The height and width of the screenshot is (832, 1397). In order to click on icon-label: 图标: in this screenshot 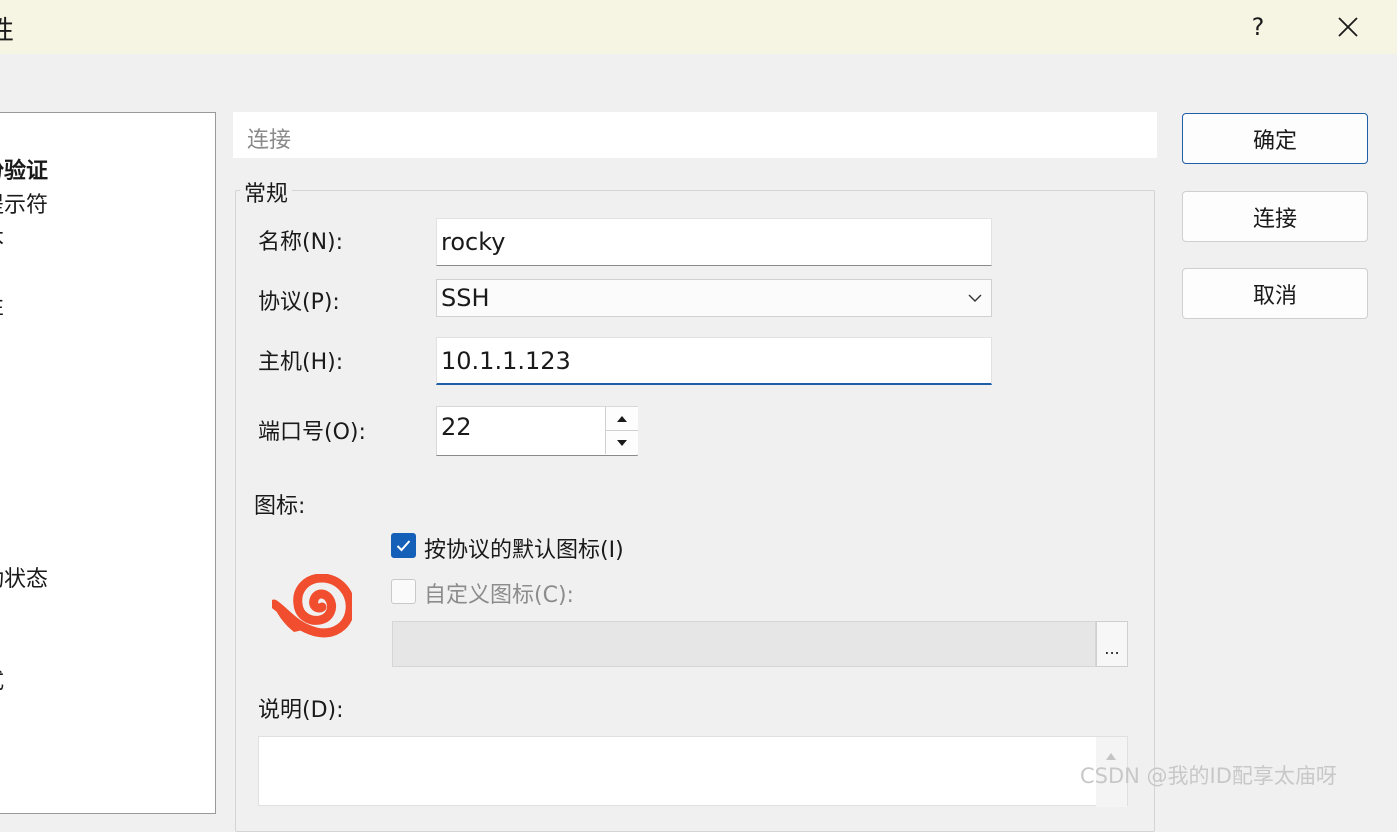, I will do `click(280, 506)`.